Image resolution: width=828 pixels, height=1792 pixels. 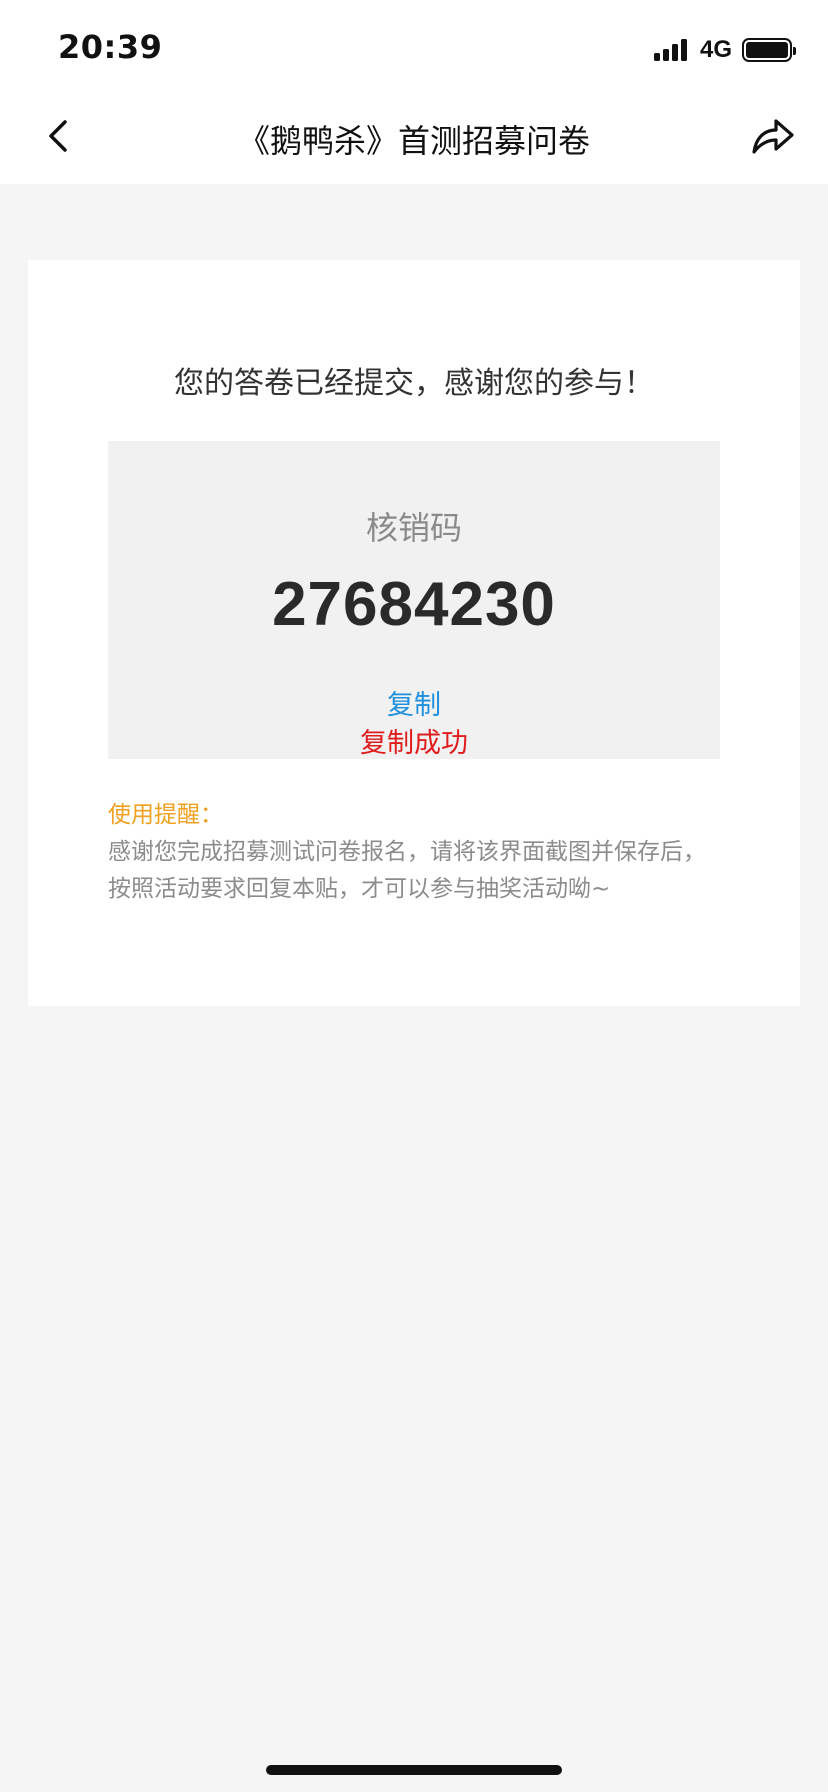 I want to click on home-indicator, so click(x=414, y=1770).